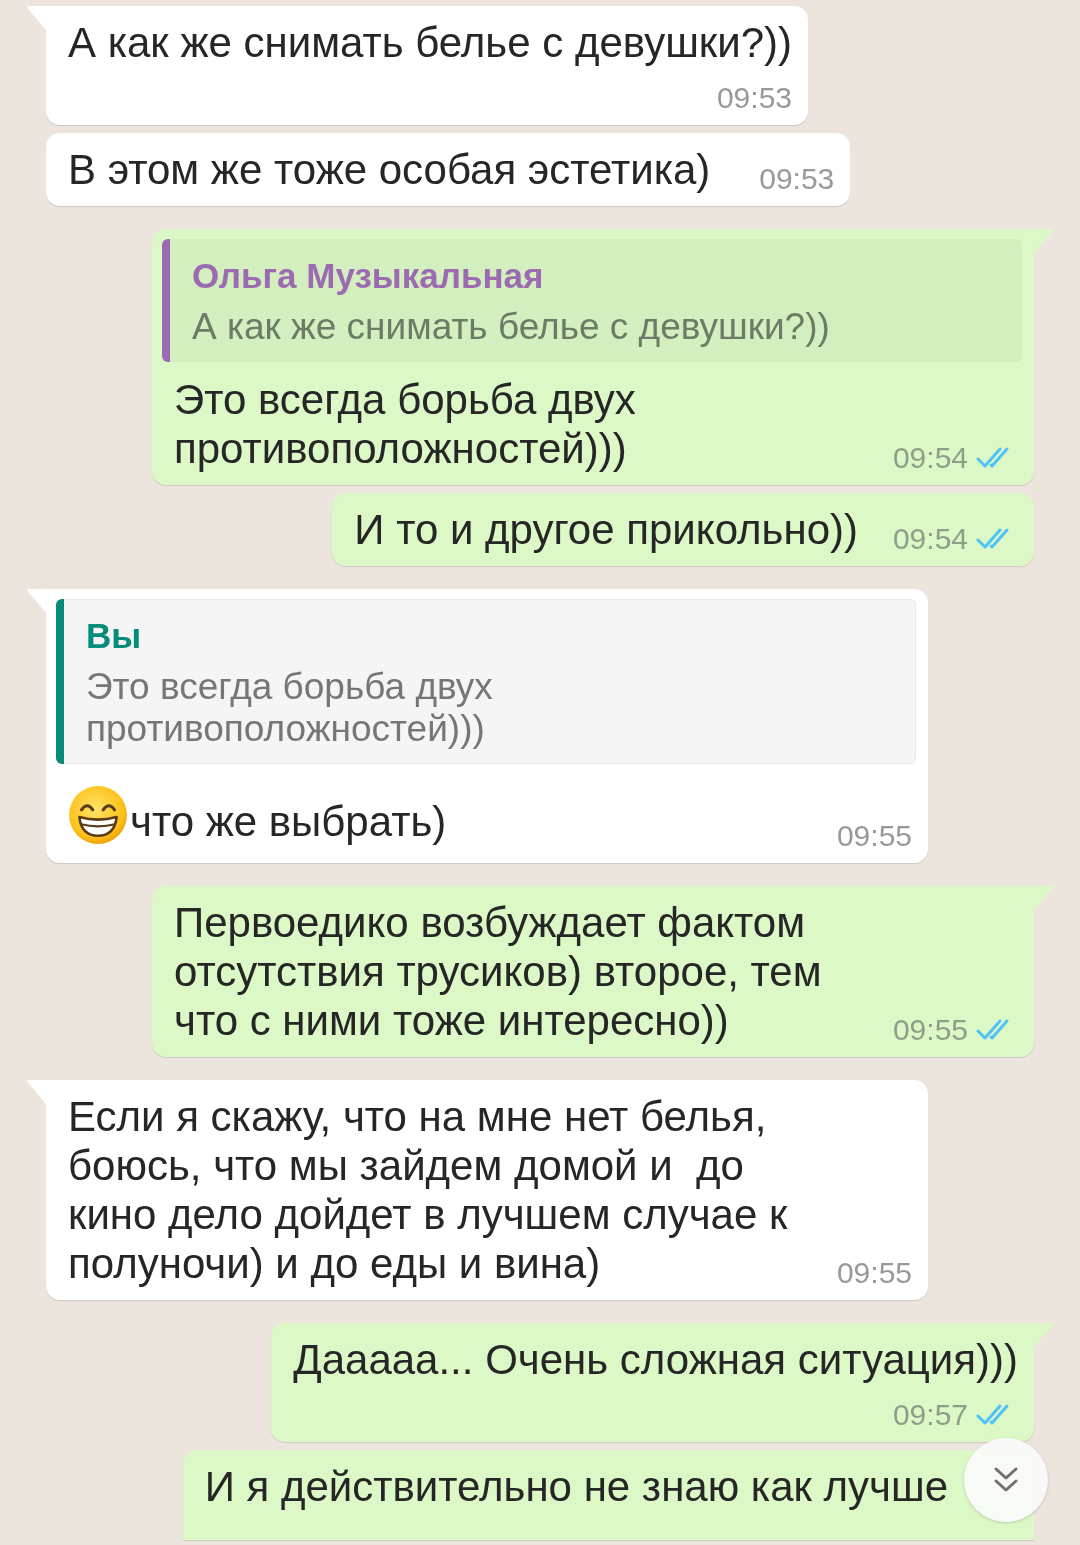 Image resolution: width=1080 pixels, height=1545 pixels. What do you see at coordinates (511, 327) in the screenshot?
I see `quoted-message-text: А как же снимать белье с девушки?))` at bounding box center [511, 327].